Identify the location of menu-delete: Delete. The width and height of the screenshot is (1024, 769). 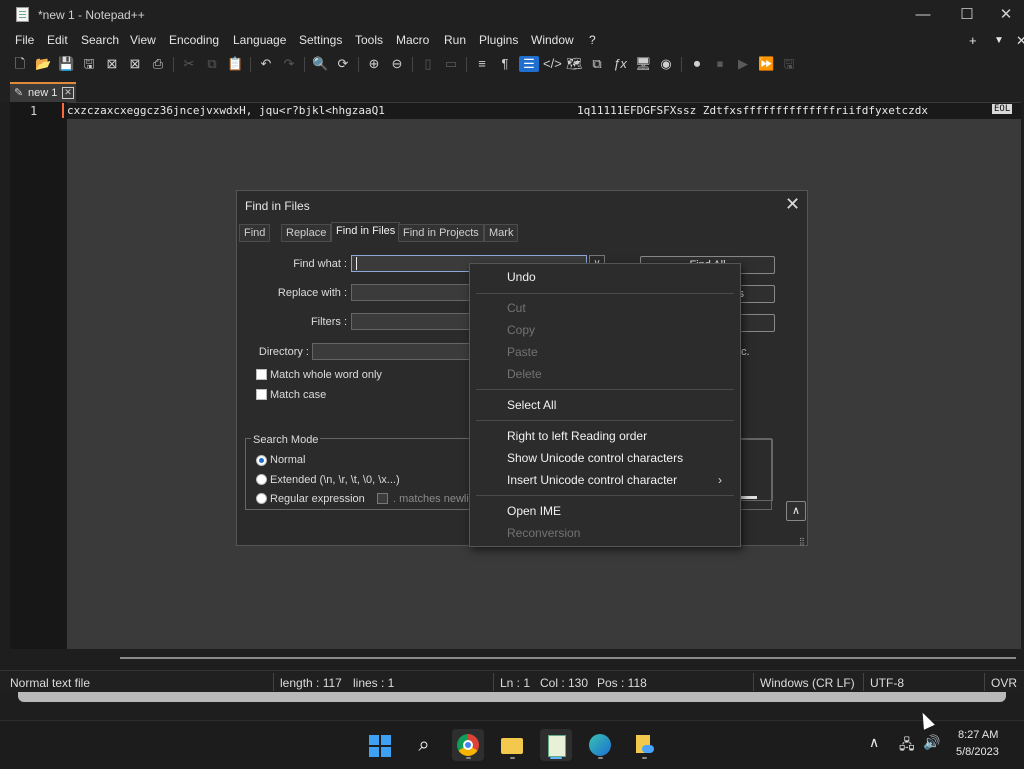
(524, 374).